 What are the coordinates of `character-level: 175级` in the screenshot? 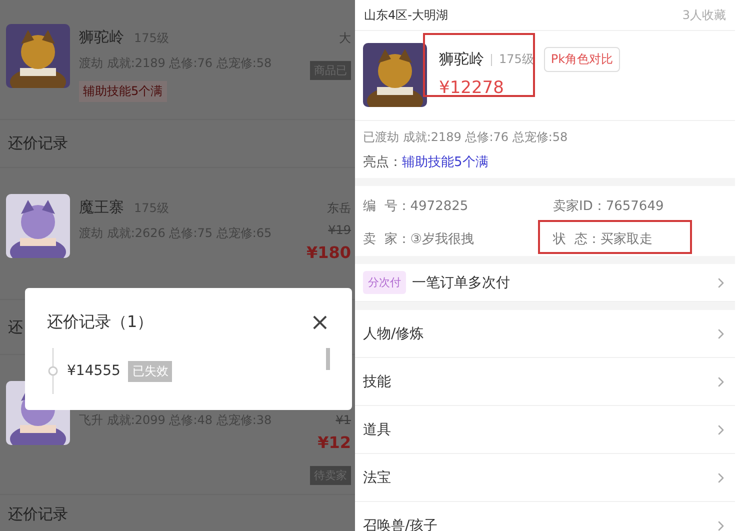 It's located at (516, 59).